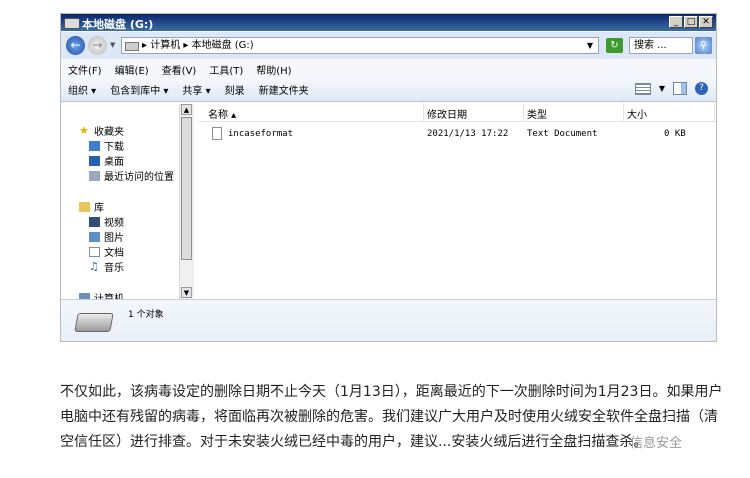 This screenshot has width=750, height=478. I want to click on file-type: Text Document, so click(562, 134).